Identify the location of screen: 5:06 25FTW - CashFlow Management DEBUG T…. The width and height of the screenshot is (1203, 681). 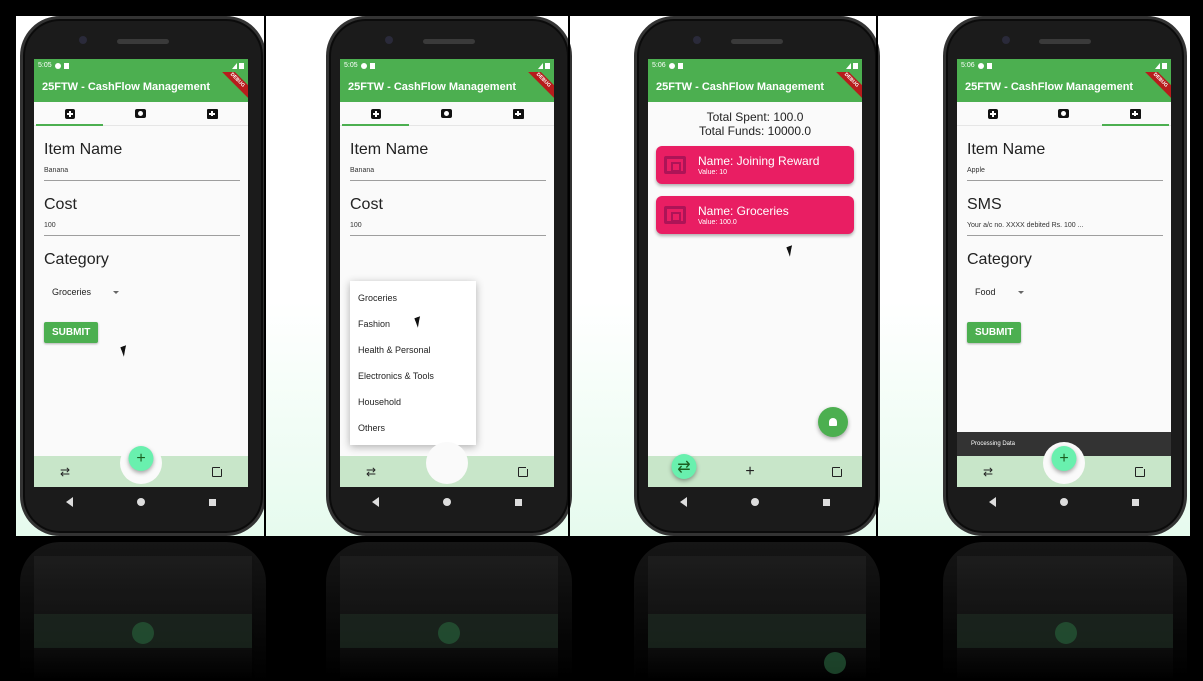
(755, 273).